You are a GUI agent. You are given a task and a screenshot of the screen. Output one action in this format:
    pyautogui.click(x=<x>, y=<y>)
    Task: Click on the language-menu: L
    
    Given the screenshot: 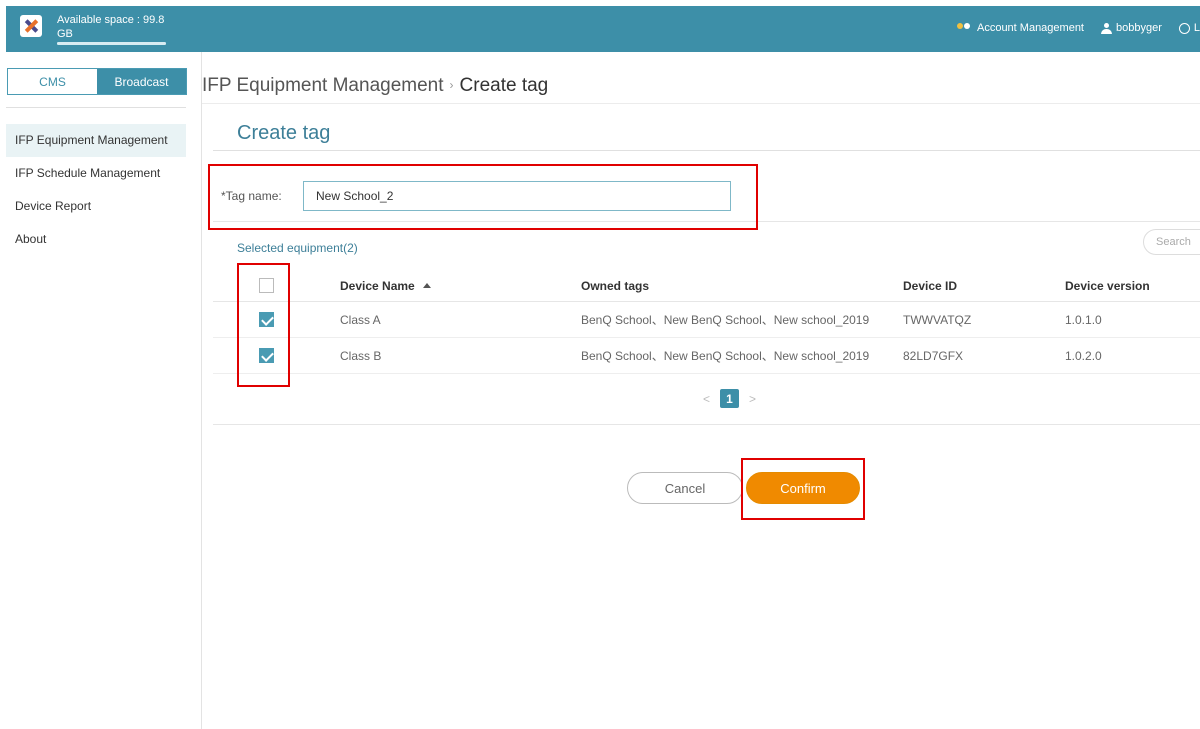 What is the action you would take?
    pyautogui.click(x=1189, y=28)
    